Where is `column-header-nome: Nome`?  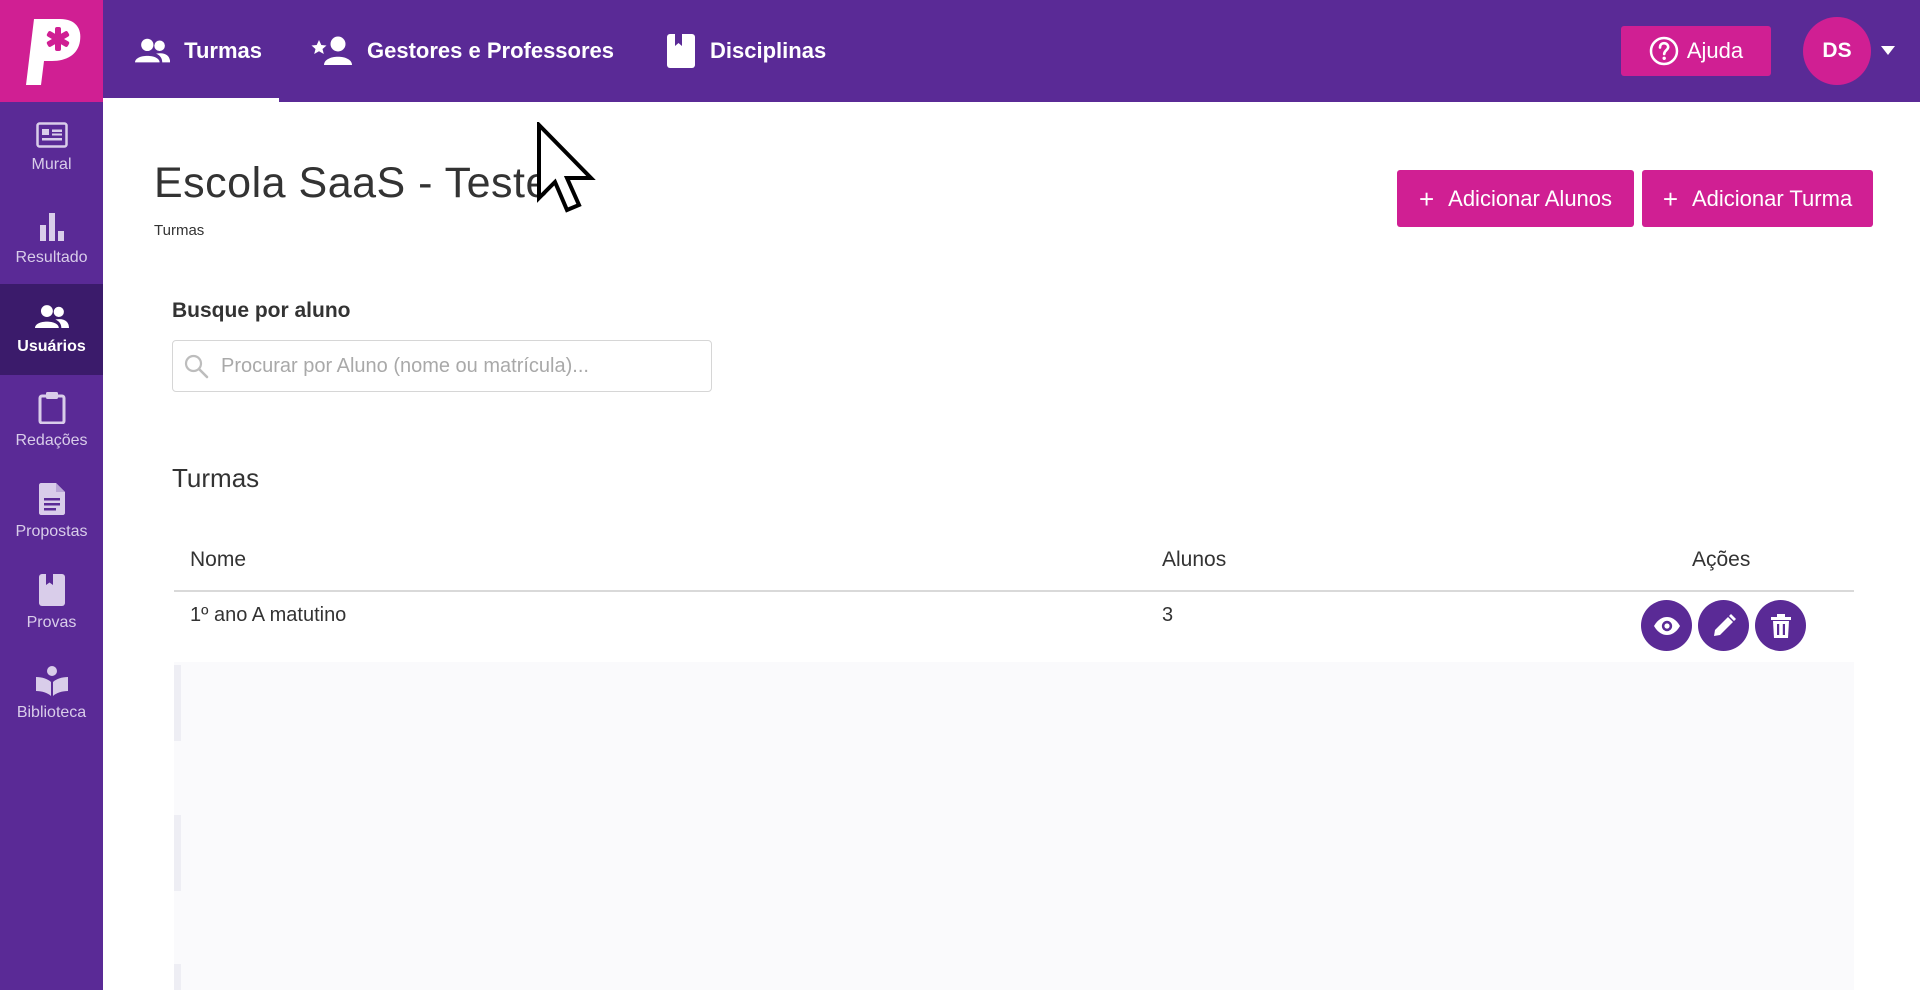
column-header-nome: Nome is located at coordinates (218, 560).